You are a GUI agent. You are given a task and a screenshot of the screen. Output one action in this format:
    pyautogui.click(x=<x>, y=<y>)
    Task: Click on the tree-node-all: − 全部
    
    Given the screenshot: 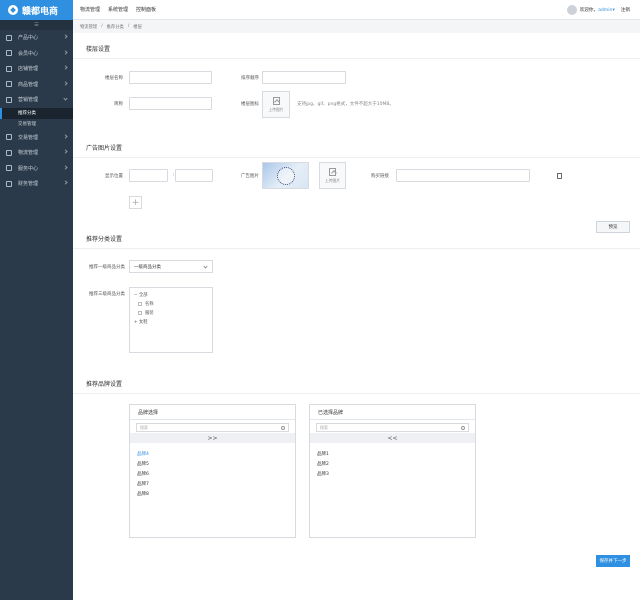 What is the action you would take?
    pyautogui.click(x=173, y=294)
    